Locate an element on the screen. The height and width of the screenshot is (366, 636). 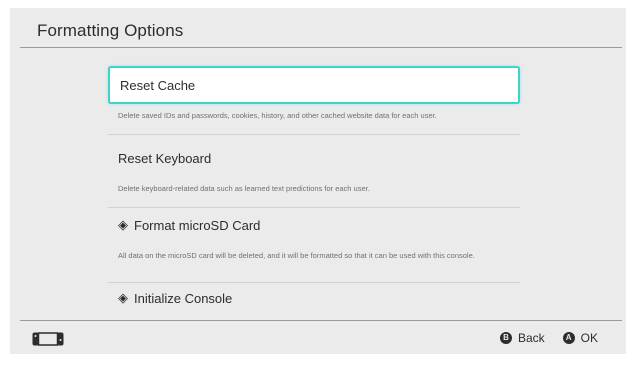
a-button-icon: A is located at coordinates (568, 338).